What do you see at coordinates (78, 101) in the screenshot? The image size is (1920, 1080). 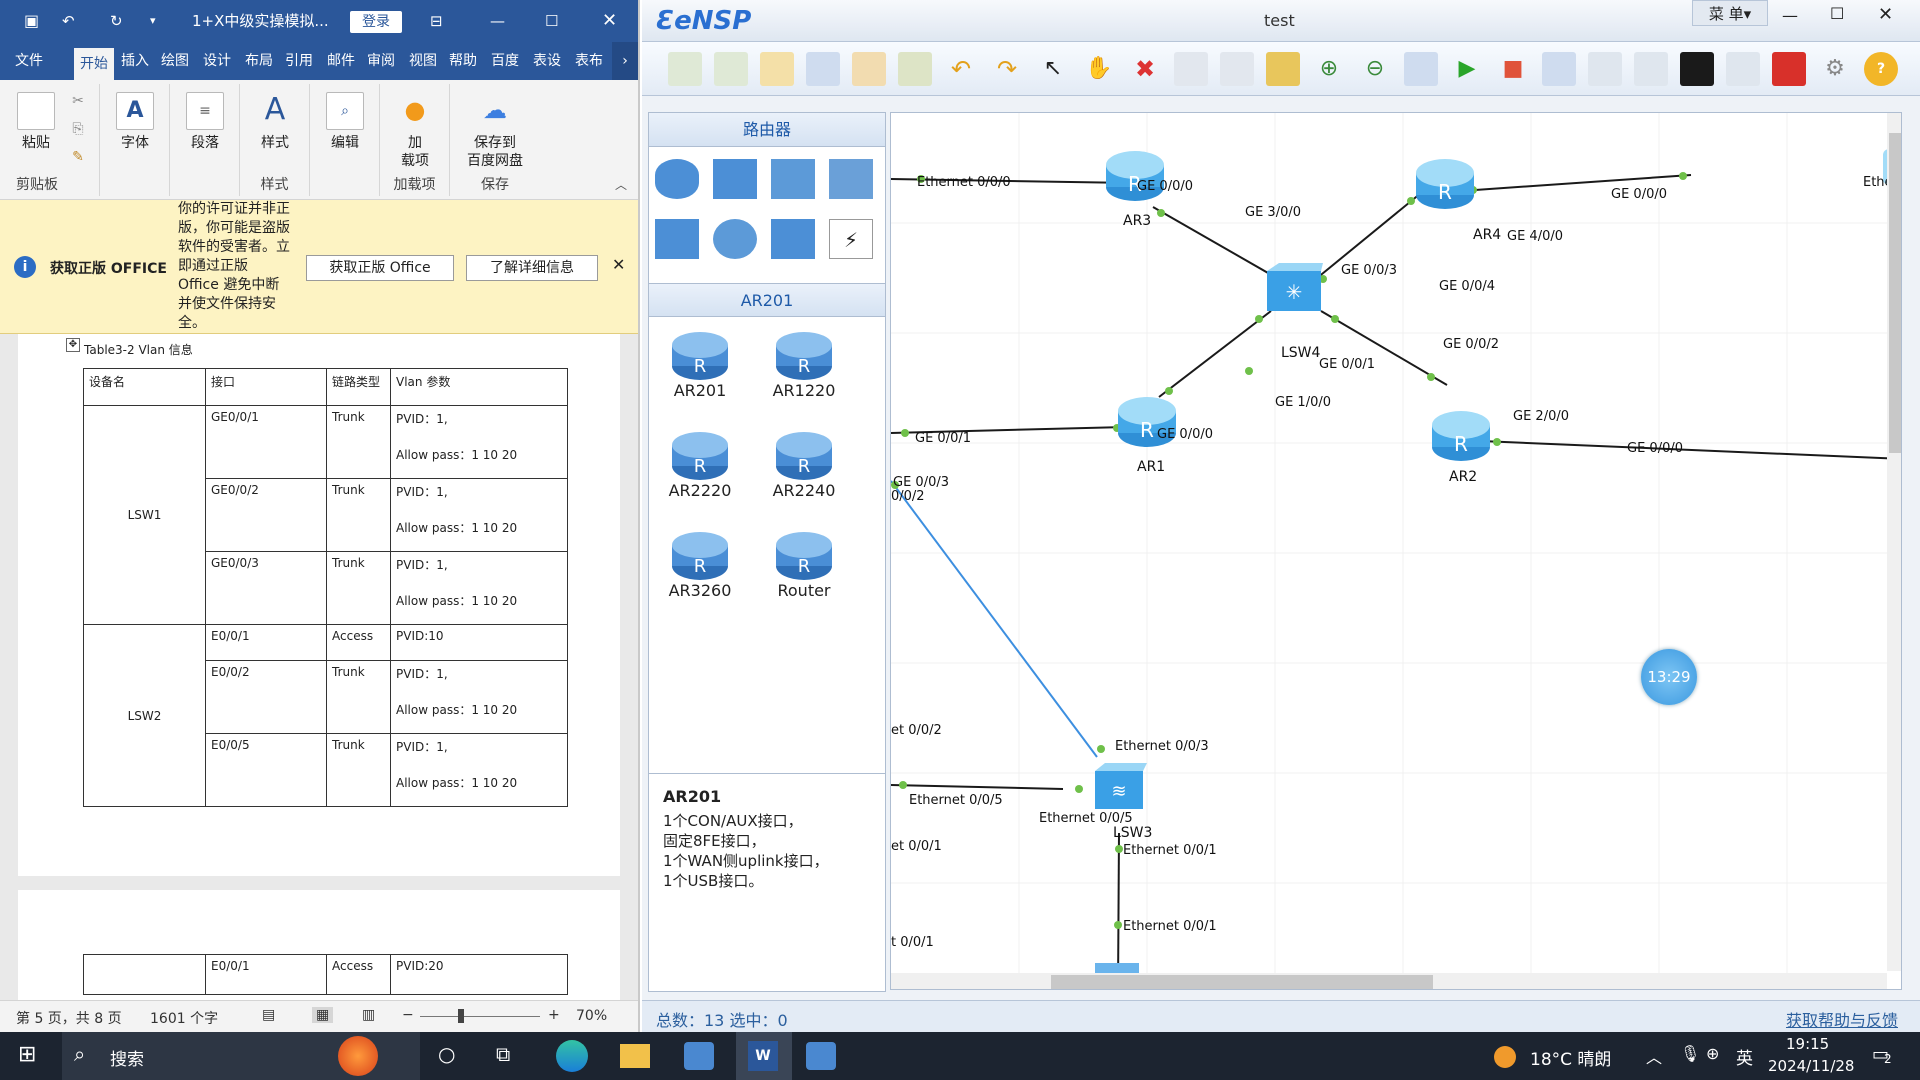 I see `cut-icon: ✂` at bounding box center [78, 101].